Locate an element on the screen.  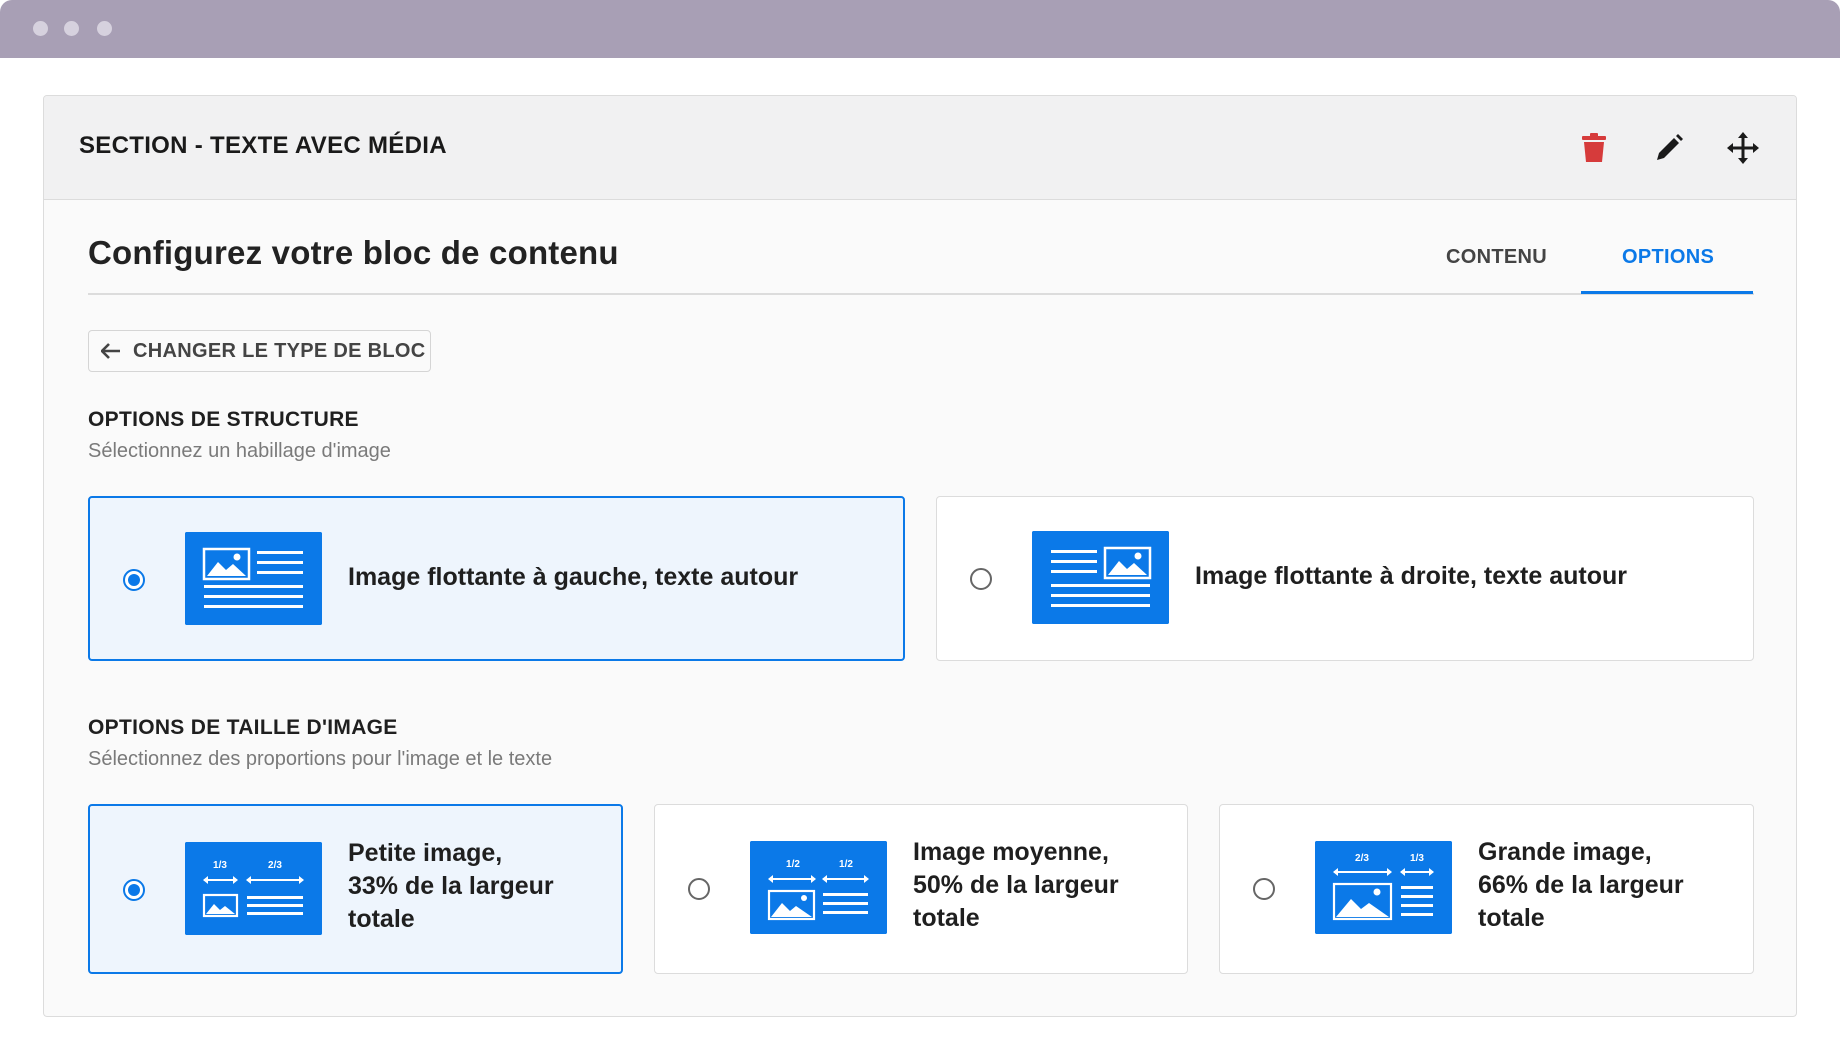
trash-icon is located at coordinates (1594, 147).